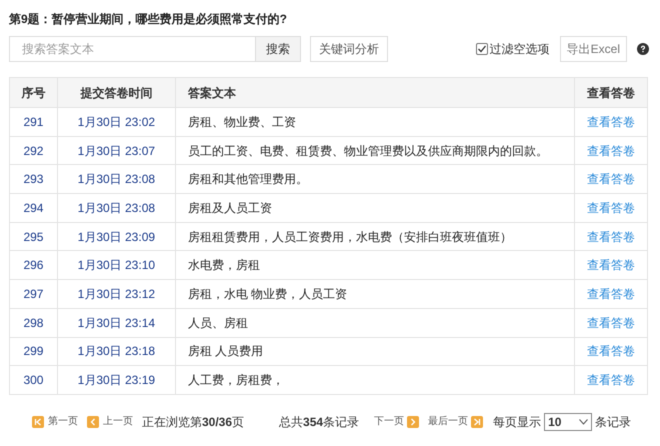 The width and height of the screenshot is (660, 446). I want to click on table-cell: 水电费，房租, so click(375, 265).